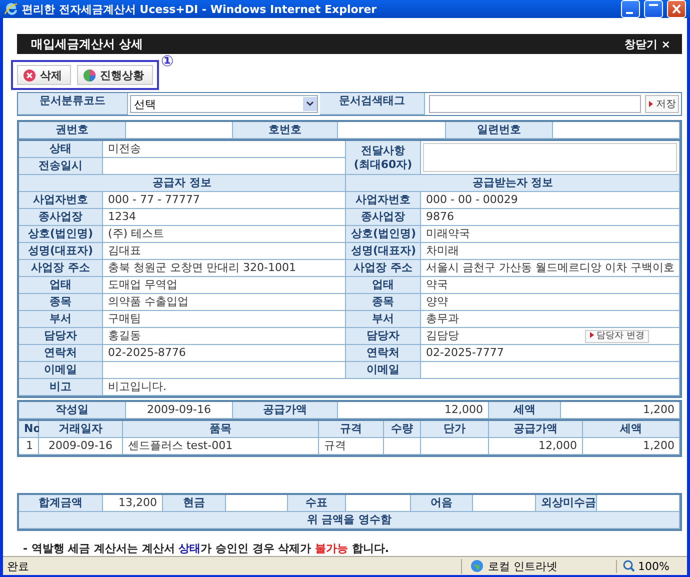  I want to click on field-label: 부서, so click(61, 319).